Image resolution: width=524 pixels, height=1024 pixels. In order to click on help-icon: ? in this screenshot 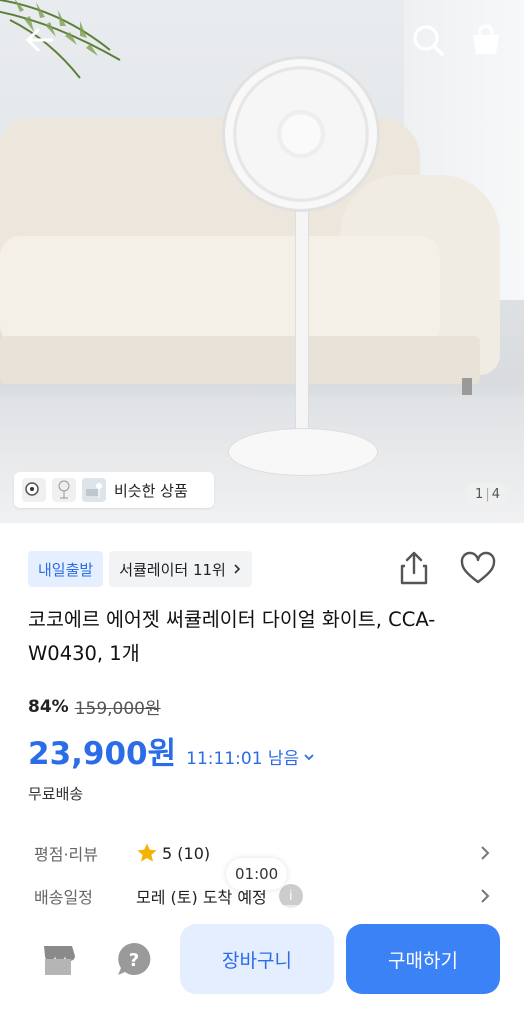, I will do `click(134, 958)`.